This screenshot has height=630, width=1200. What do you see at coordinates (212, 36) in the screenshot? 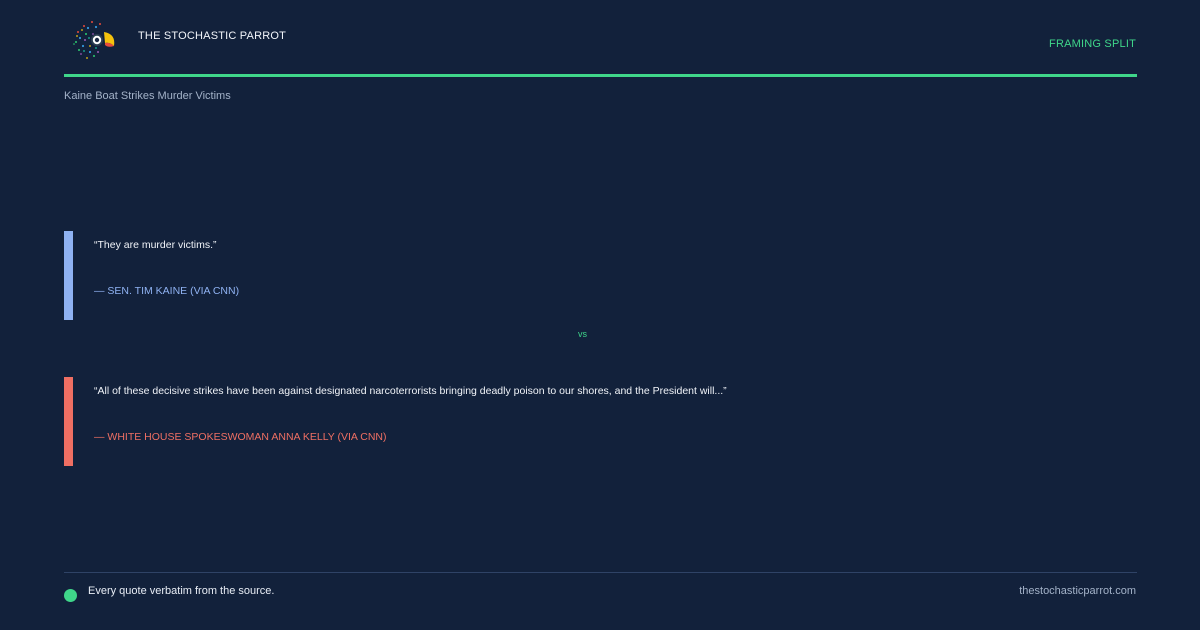
I see `brand-name: THE STOCHASTIC PARROT` at bounding box center [212, 36].